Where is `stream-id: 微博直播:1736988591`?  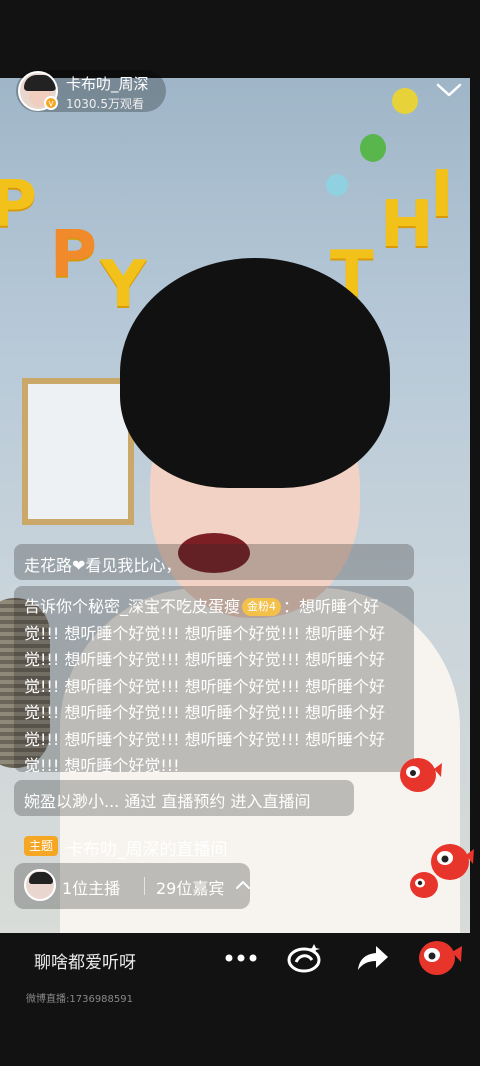
stream-id: 微博直播:1736988591 is located at coordinates (79, 999).